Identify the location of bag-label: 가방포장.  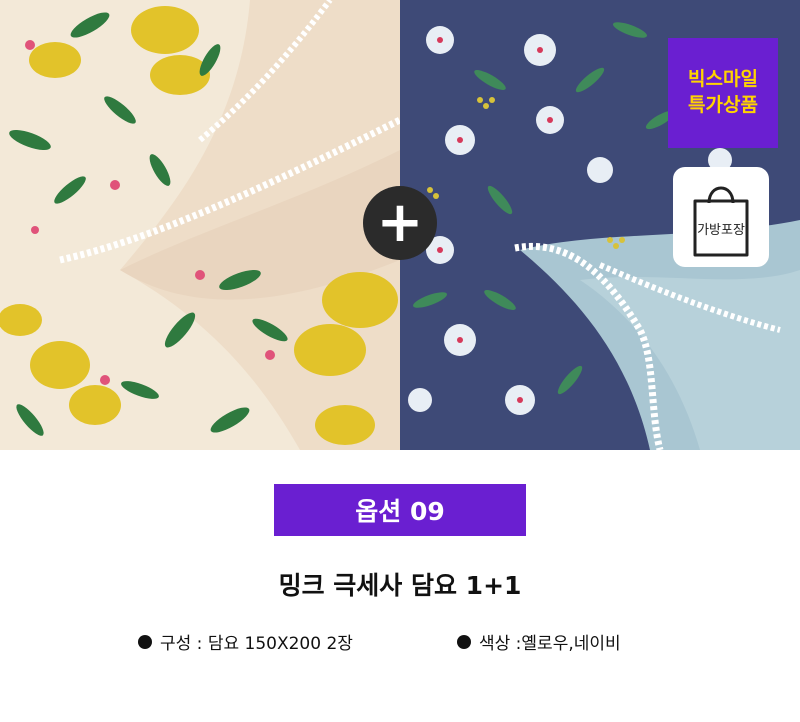
(721, 230).